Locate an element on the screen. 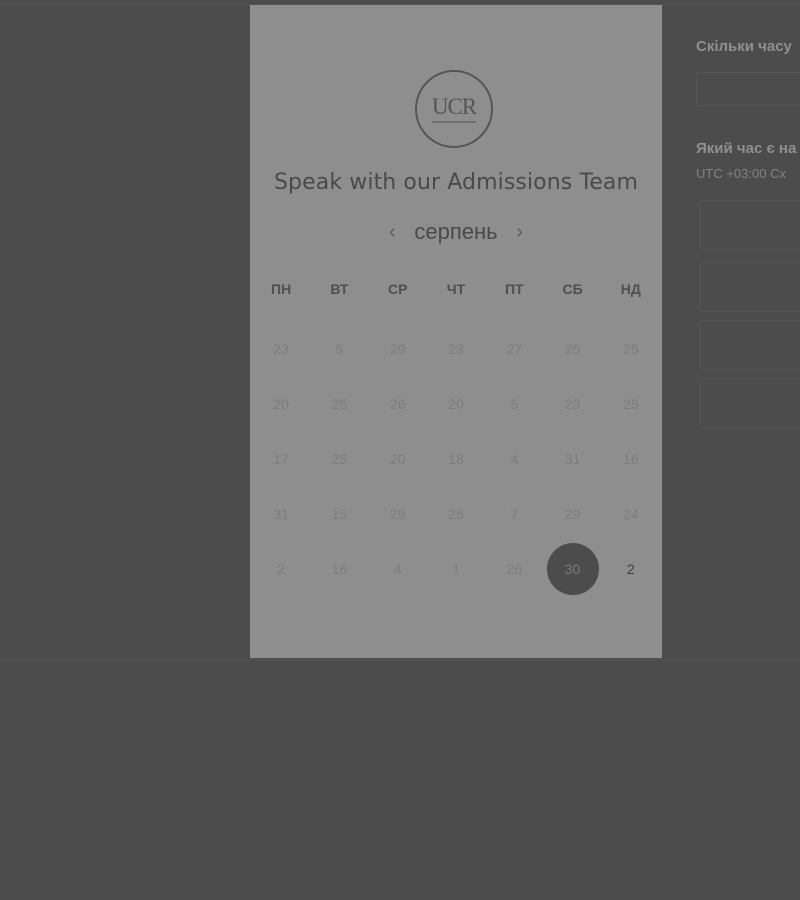  calendar-week: 23 5 29 23 27 25 25 is located at coordinates (456, 348).